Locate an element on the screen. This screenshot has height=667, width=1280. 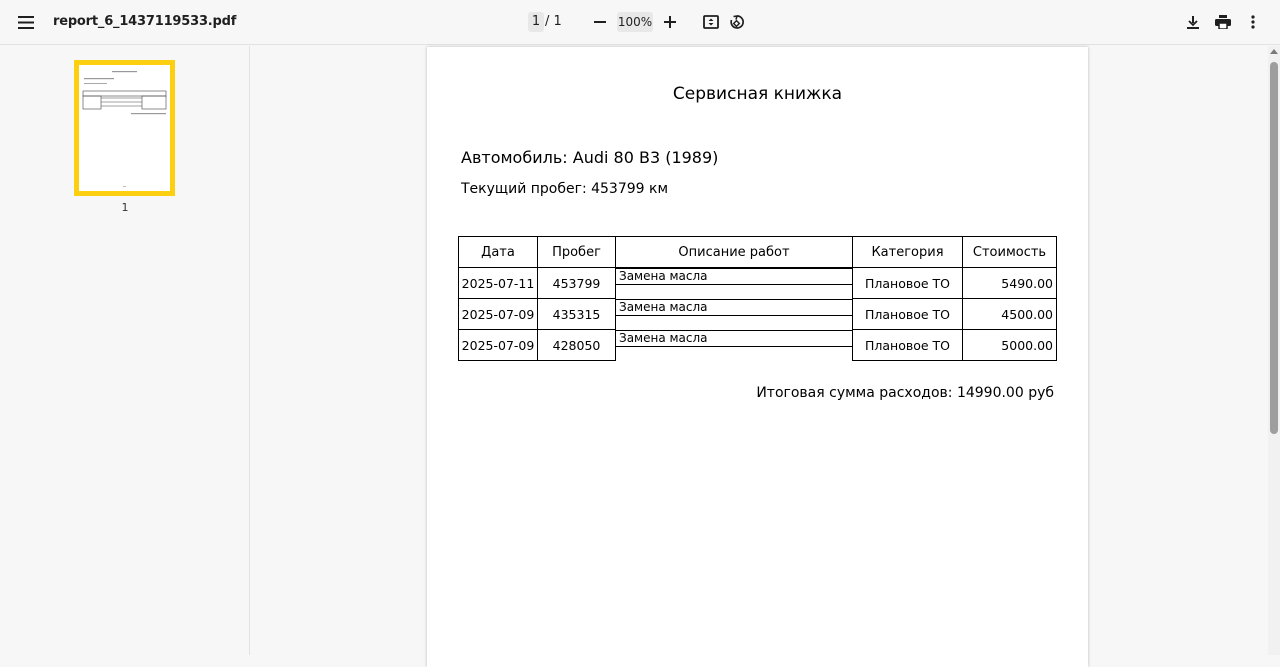
more-vert-icon is located at coordinates (1253, 22).